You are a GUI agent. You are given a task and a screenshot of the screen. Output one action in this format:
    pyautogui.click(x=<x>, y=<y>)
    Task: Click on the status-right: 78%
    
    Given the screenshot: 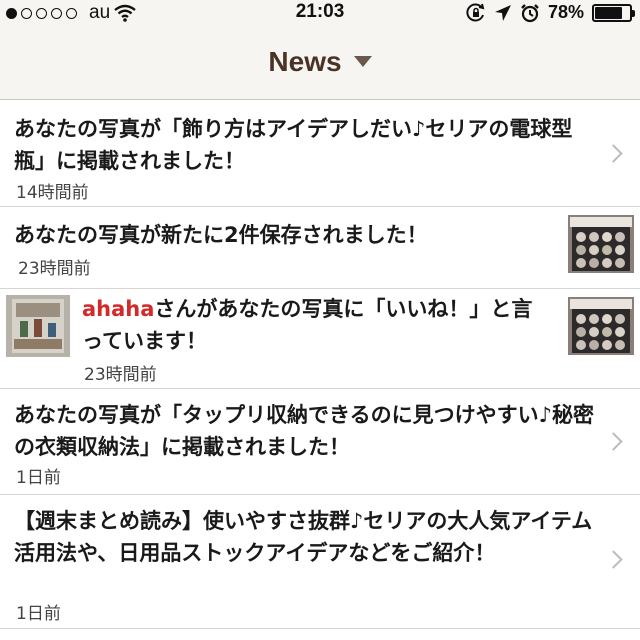 What is the action you would take?
    pyautogui.click(x=550, y=12)
    